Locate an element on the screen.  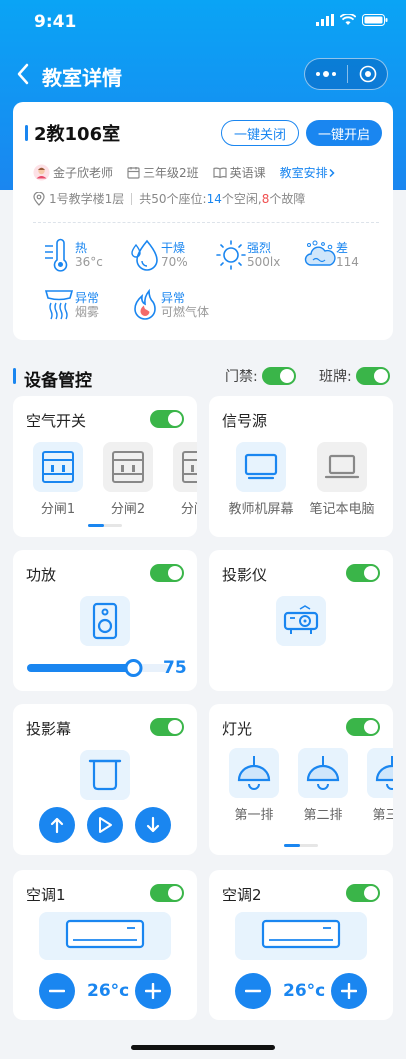
light-row-1-tile is located at coordinates (254, 773).